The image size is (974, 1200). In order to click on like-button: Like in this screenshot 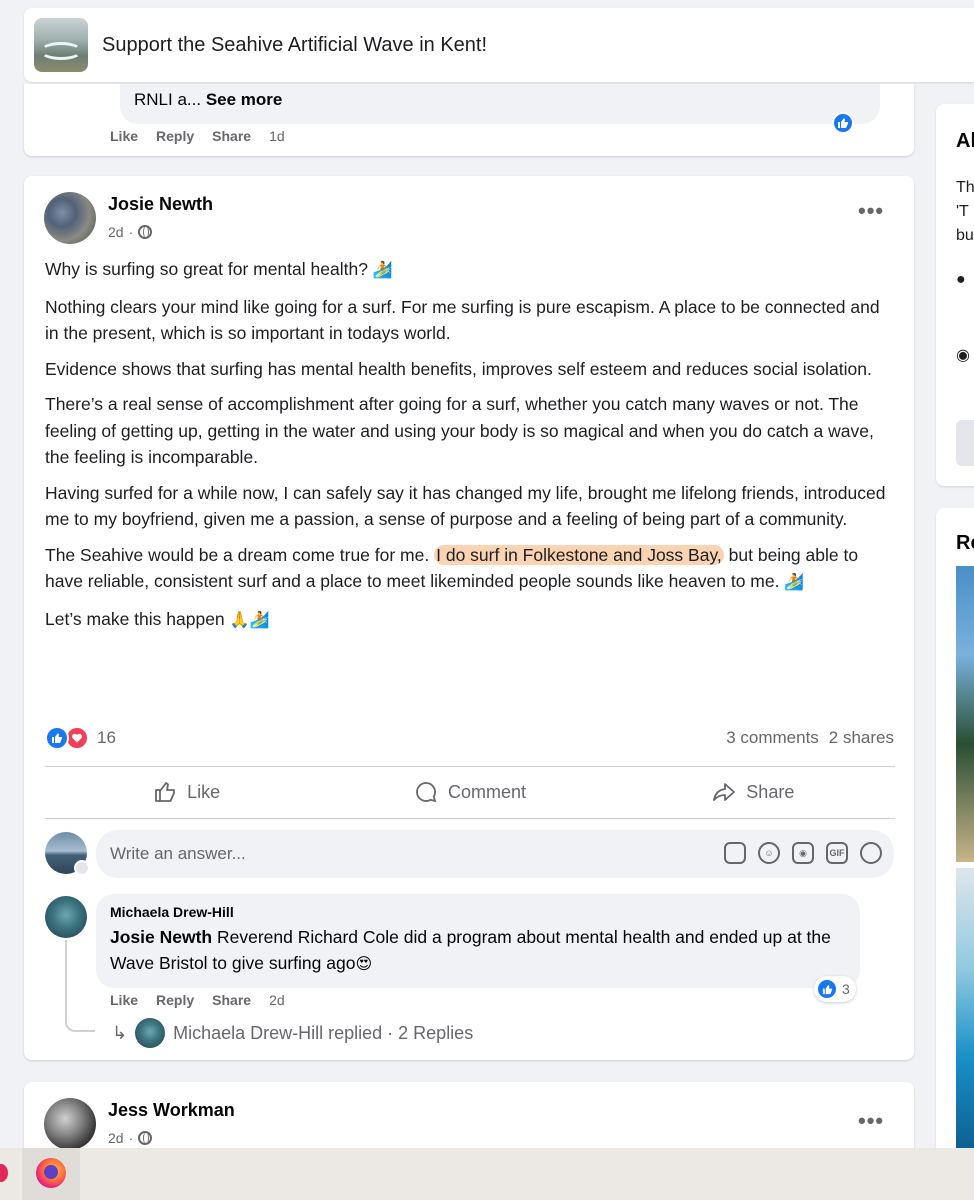, I will do `click(186, 792)`.